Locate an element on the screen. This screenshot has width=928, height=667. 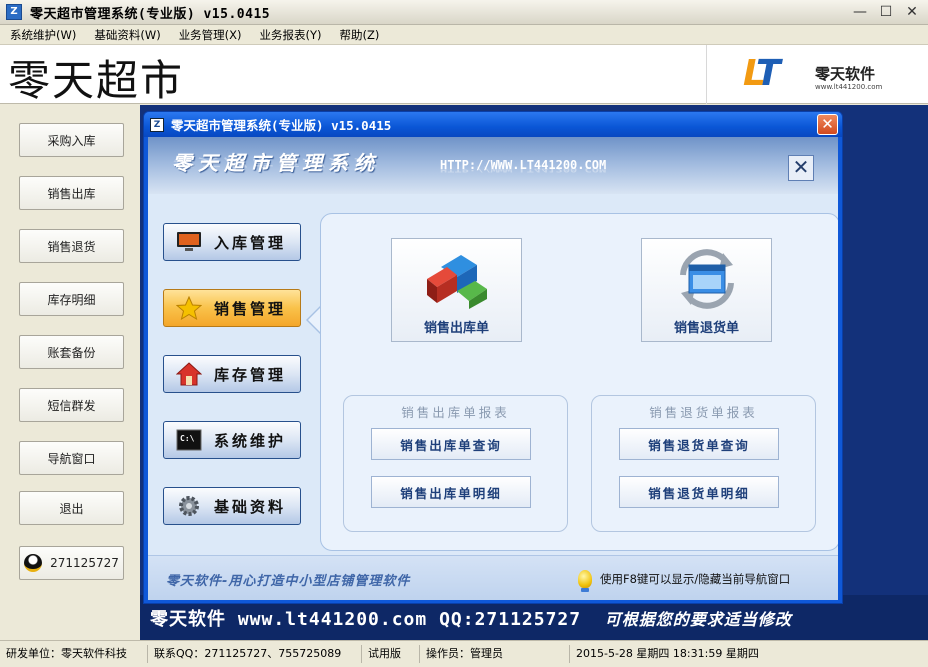
refresh-window-icon is located at coordinates (707, 279).